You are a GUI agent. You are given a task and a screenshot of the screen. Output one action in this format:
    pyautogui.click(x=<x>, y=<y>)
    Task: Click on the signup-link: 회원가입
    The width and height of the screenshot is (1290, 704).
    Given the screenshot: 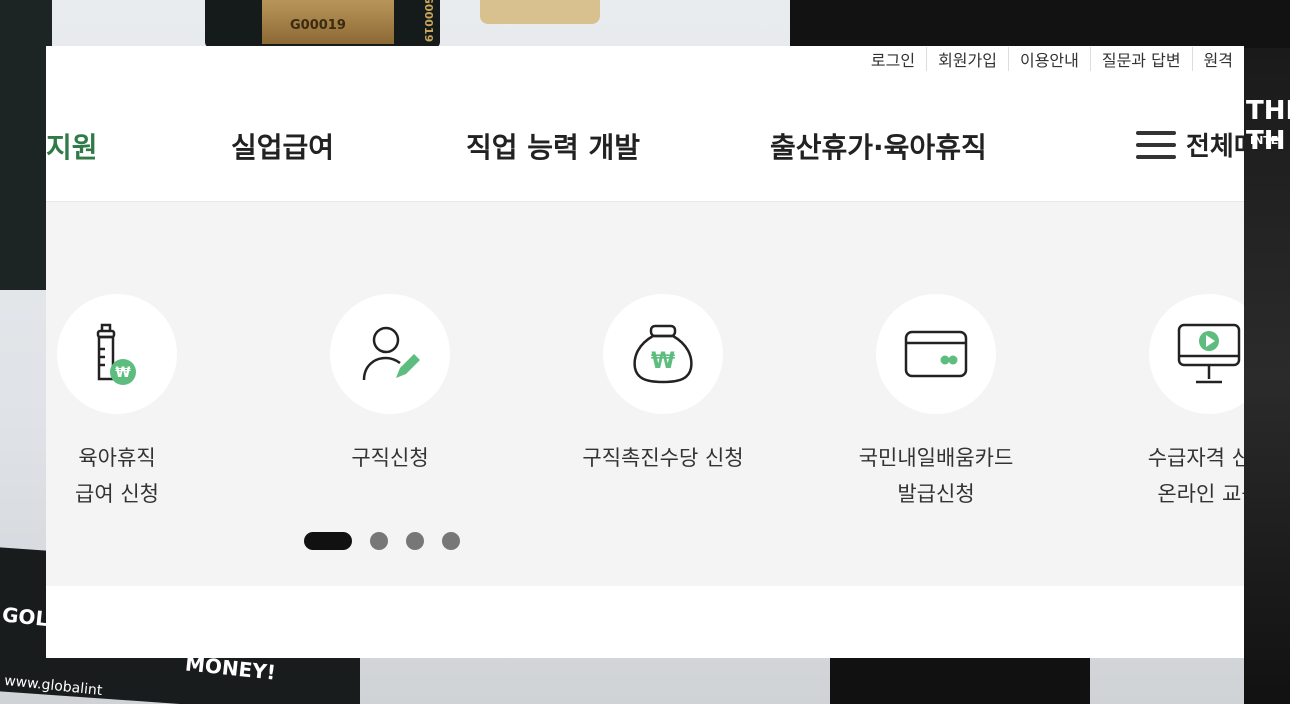 What is the action you would take?
    pyautogui.click(x=967, y=59)
    